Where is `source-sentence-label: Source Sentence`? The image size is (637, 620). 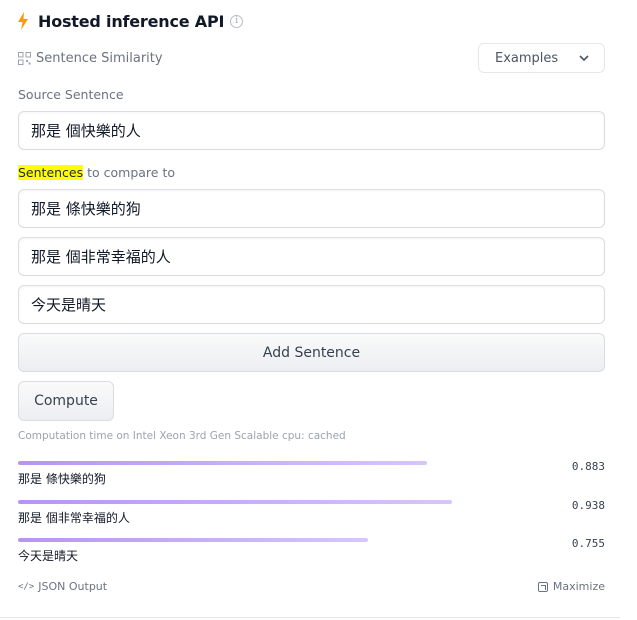
source-sentence-label: Source Sentence is located at coordinates (71, 94).